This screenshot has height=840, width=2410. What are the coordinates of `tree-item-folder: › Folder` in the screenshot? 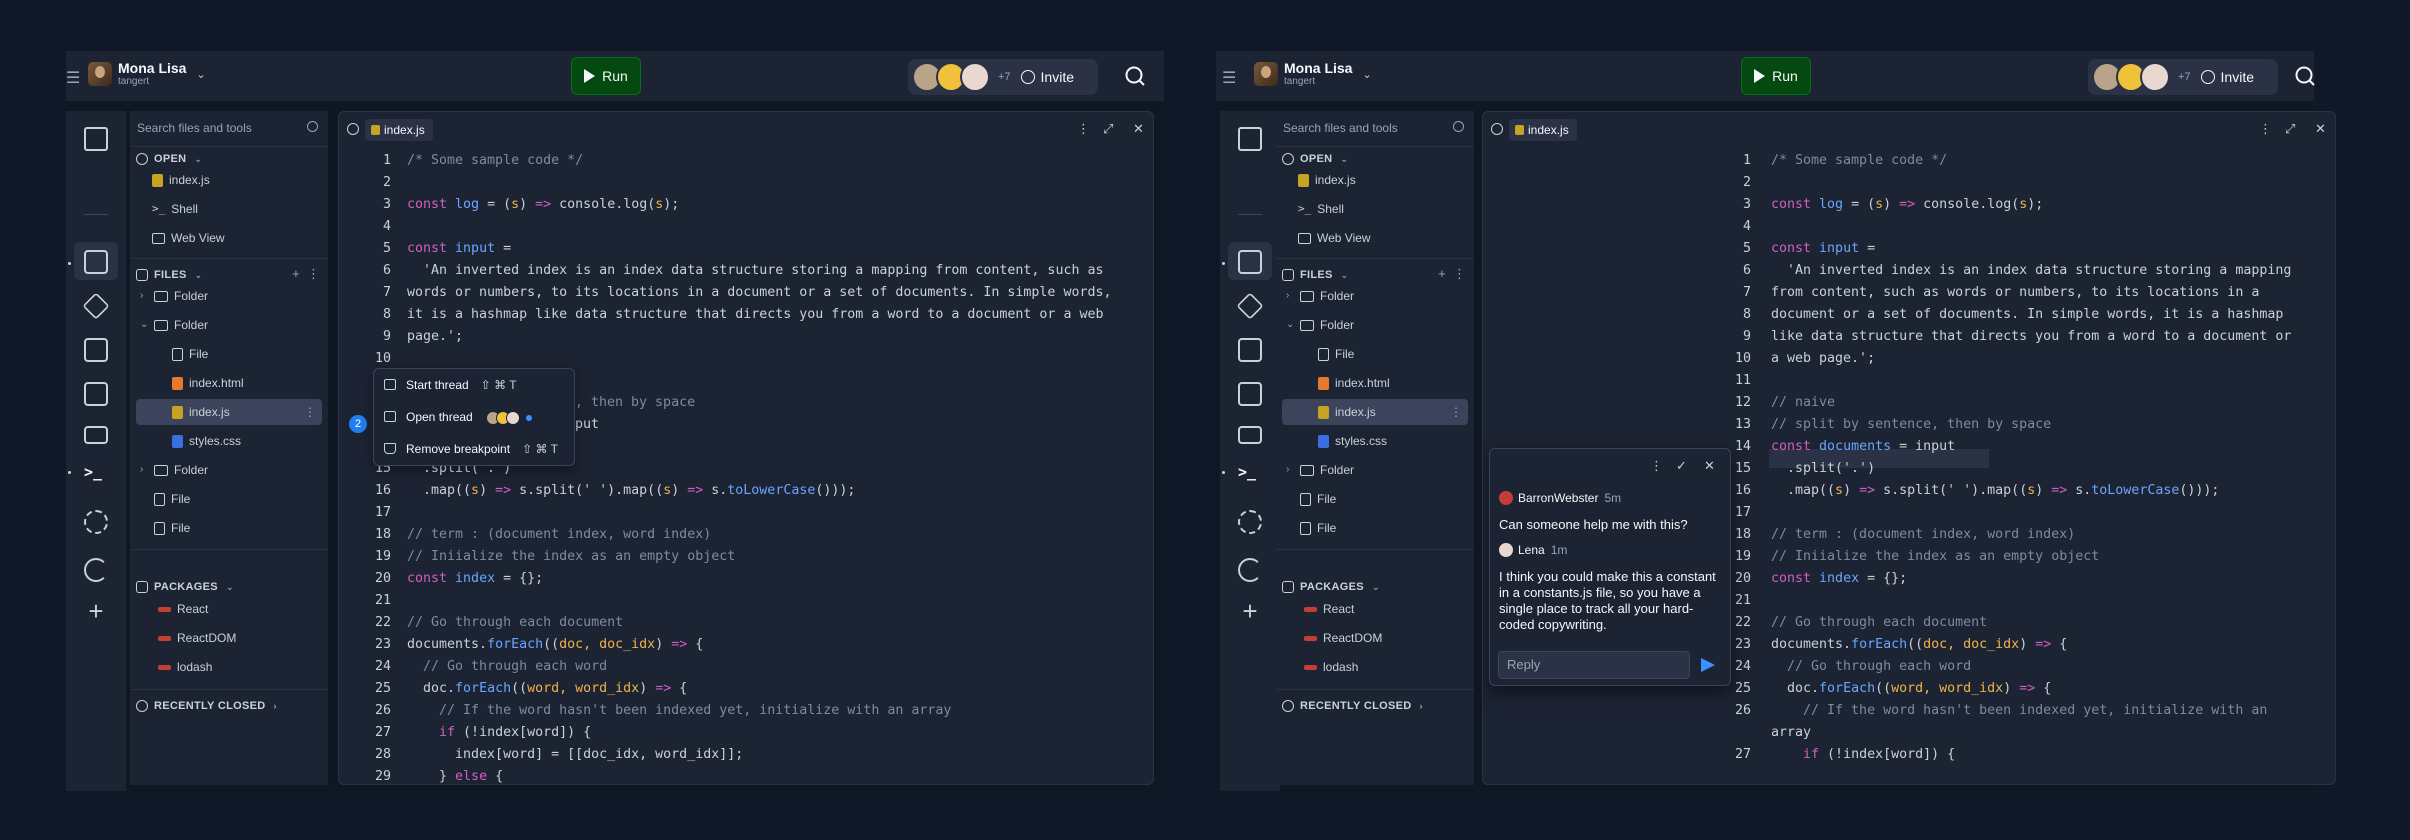 It's located at (1375, 470).